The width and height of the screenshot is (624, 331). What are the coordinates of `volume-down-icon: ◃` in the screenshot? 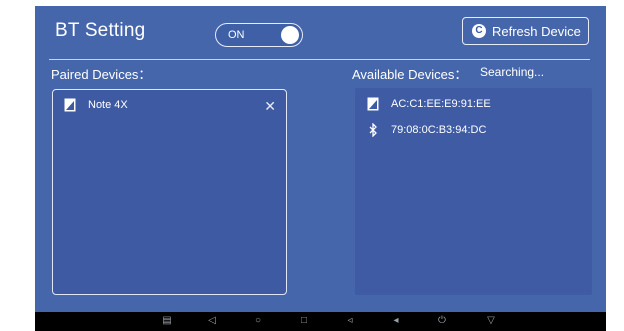 It's located at (350, 321).